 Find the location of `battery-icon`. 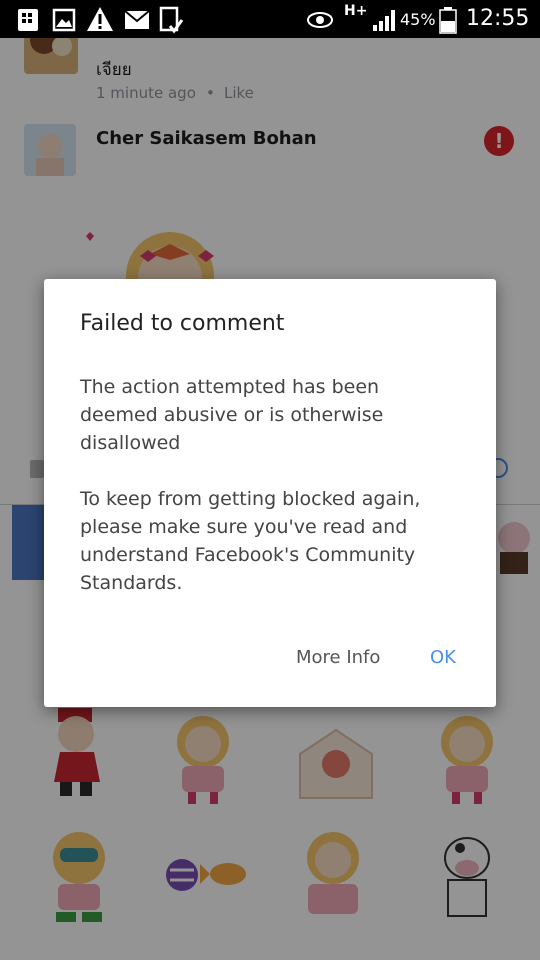

battery-icon is located at coordinates (448, 20).